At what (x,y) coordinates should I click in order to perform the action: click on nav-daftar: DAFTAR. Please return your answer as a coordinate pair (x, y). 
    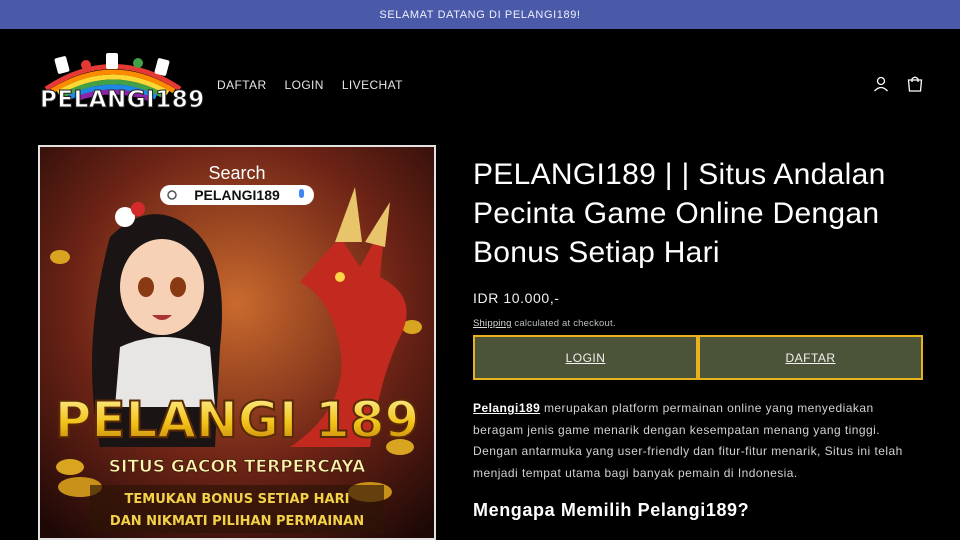
    Looking at the image, I should click on (242, 85).